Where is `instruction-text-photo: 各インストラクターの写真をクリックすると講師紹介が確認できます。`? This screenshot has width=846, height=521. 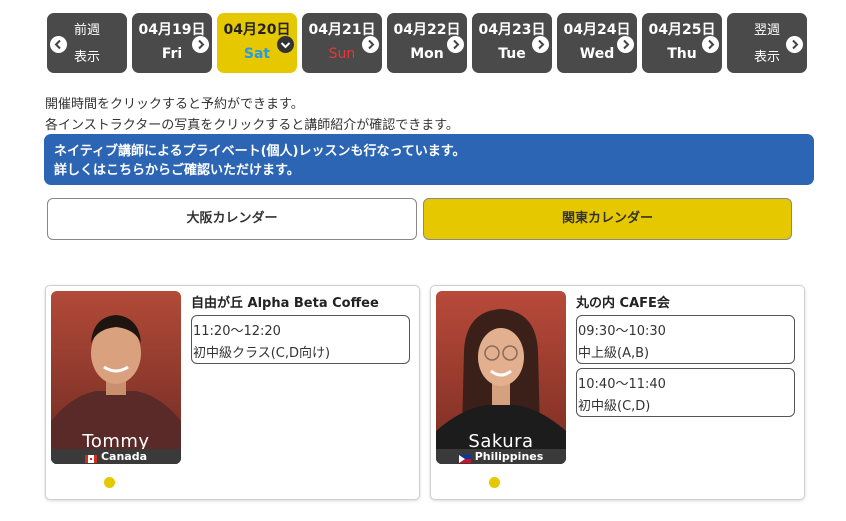 instruction-text-photo: 各インストラクターの写真をクリックすると講師紹介が確認できます。 is located at coordinates (252, 125).